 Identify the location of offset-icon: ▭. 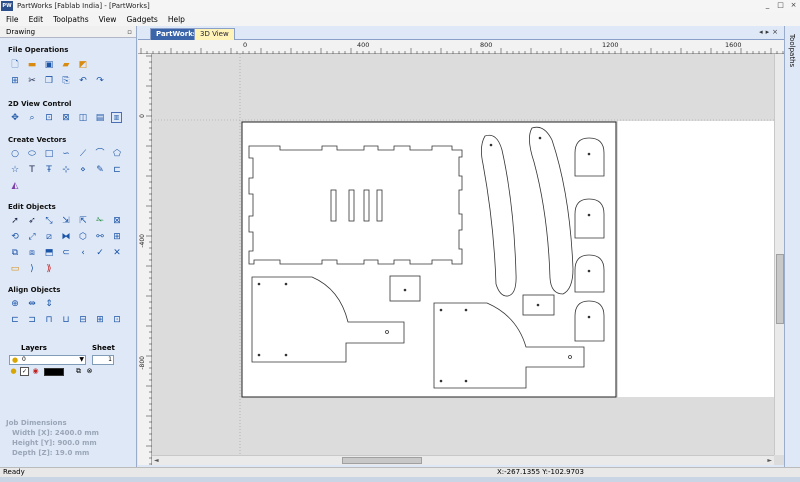
(15, 269).